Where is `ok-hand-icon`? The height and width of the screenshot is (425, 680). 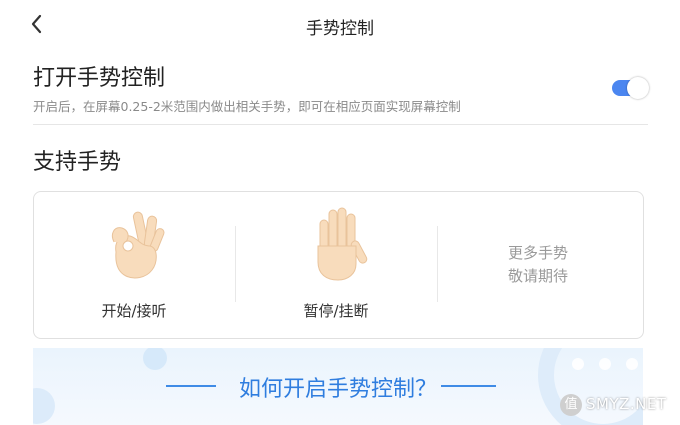
ok-hand-icon is located at coordinates (136, 244).